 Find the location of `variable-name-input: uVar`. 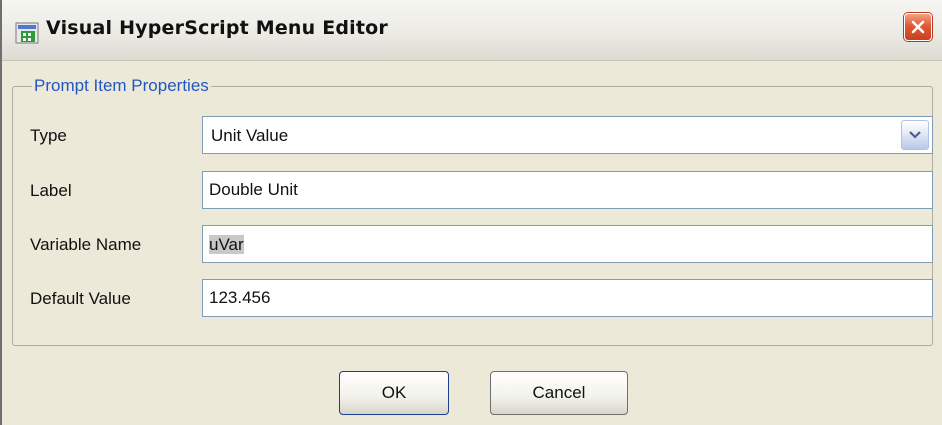

variable-name-input: uVar is located at coordinates (226, 245).